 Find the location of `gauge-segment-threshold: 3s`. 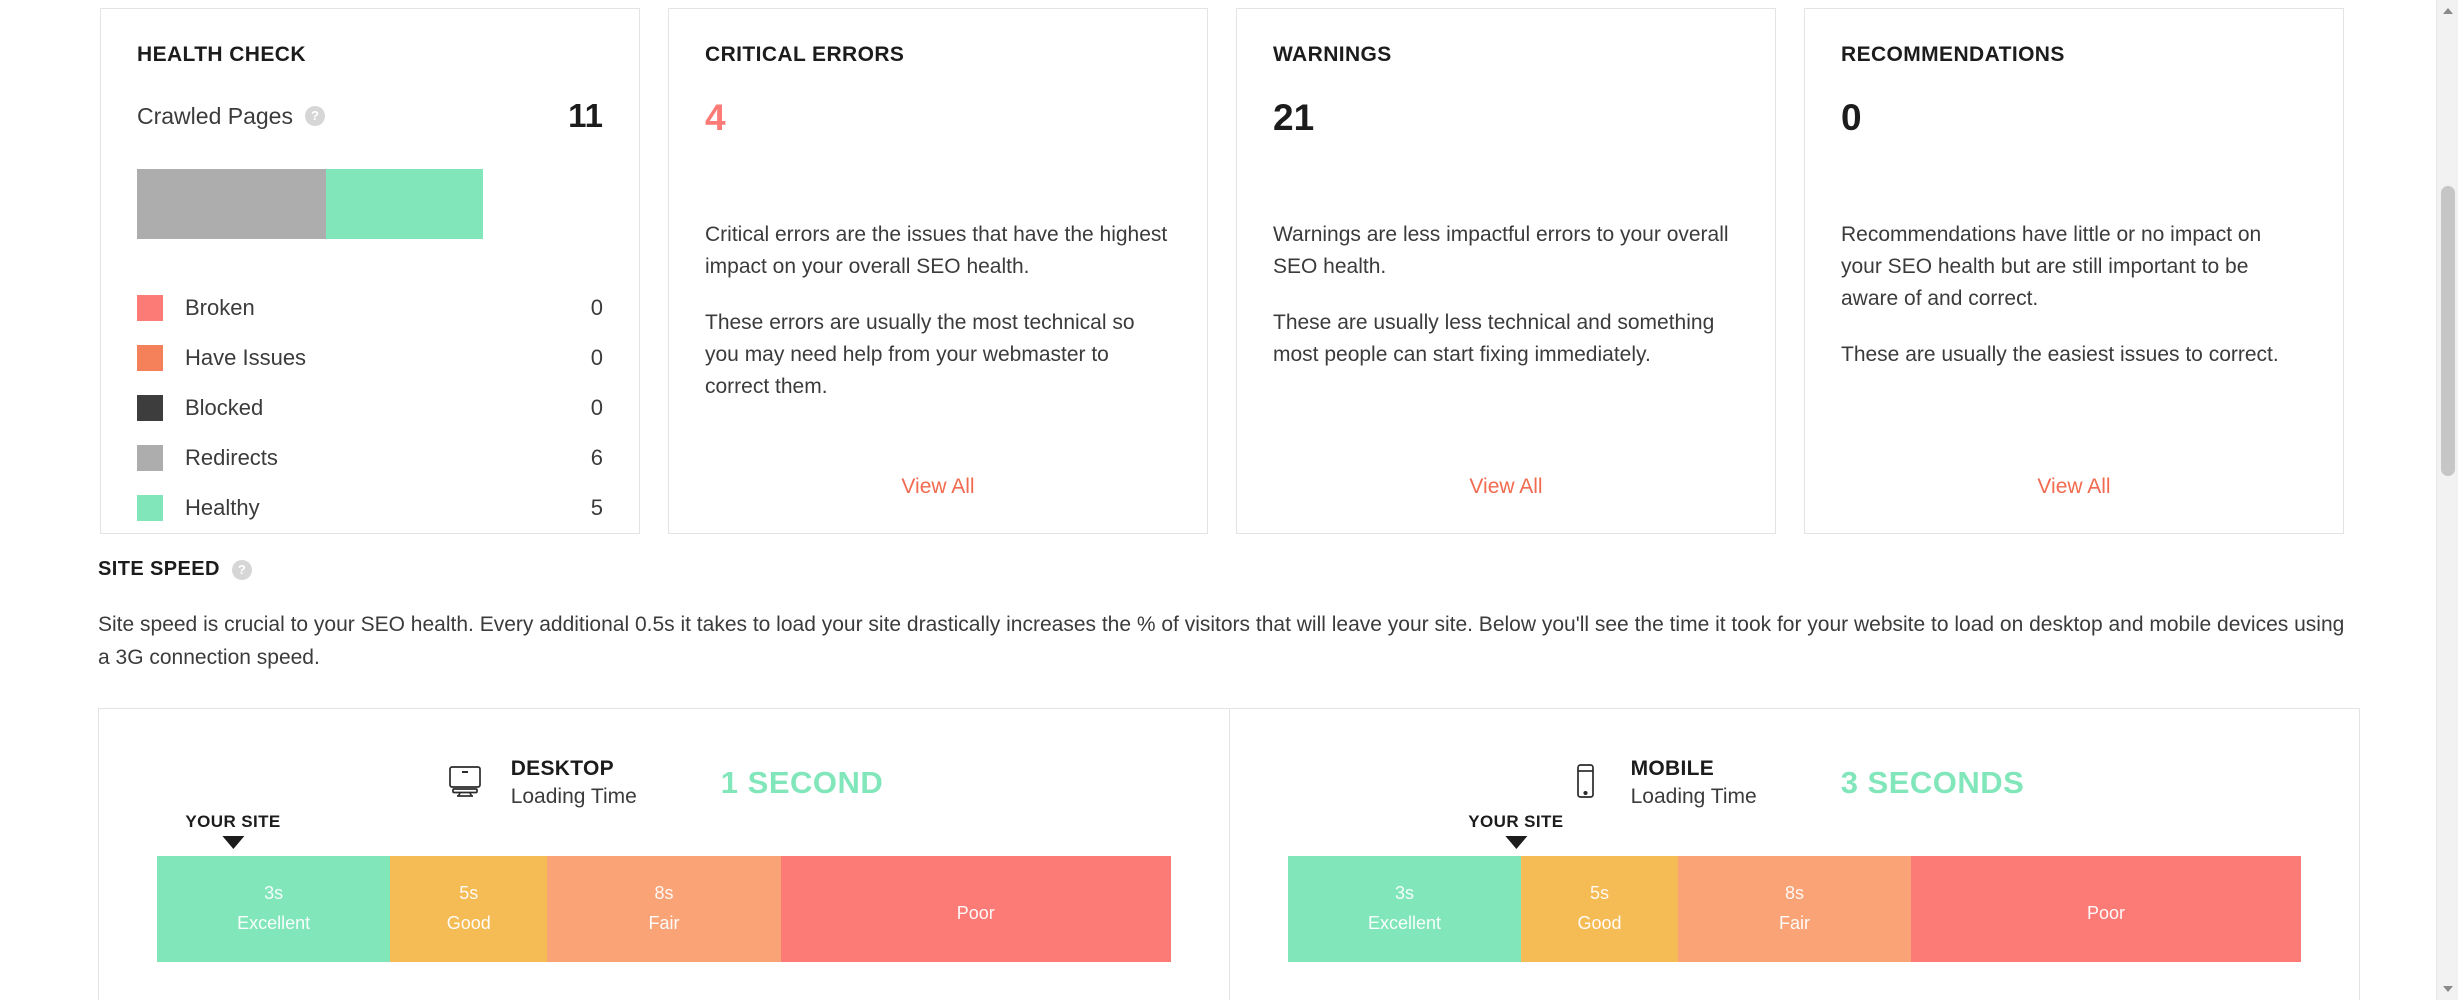

gauge-segment-threshold: 3s is located at coordinates (274, 893).